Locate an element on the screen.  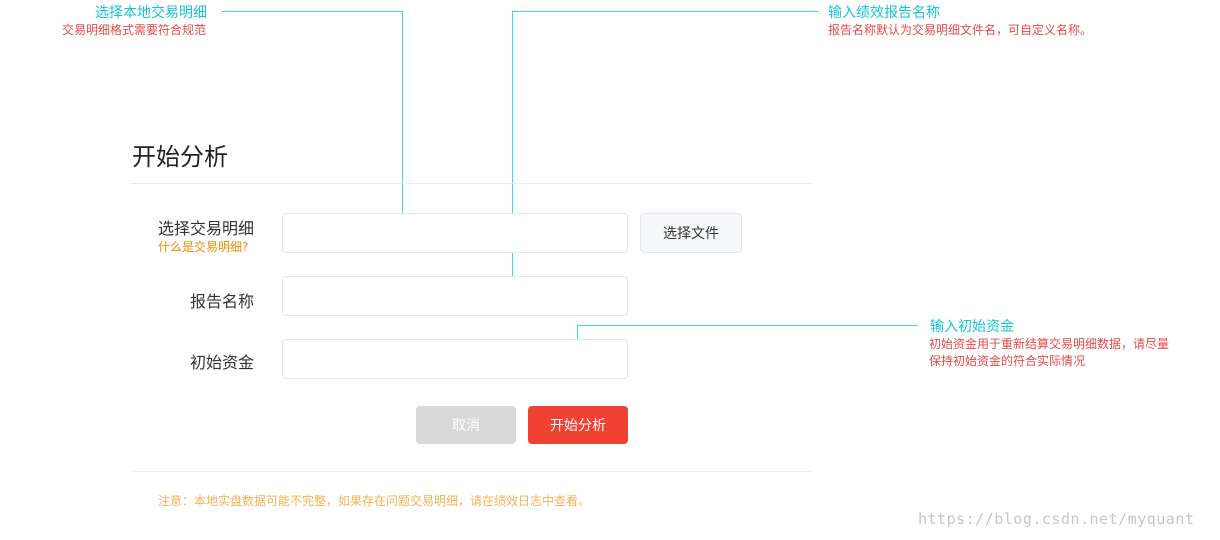
report-name-input is located at coordinates (455, 296).